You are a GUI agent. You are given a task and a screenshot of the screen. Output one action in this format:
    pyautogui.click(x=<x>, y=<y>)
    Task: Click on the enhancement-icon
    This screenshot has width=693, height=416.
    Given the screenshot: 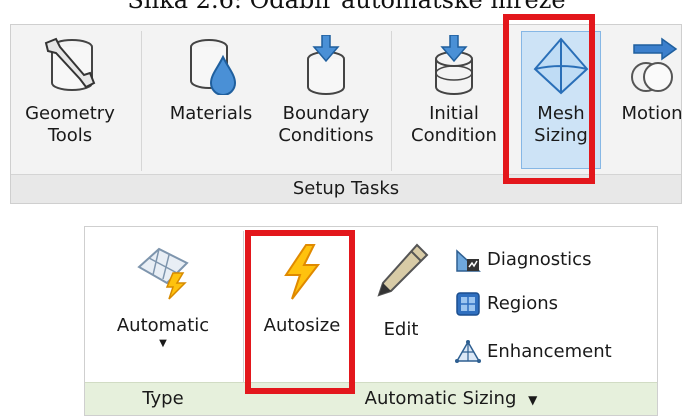 What is the action you would take?
    pyautogui.click(x=468, y=351)
    